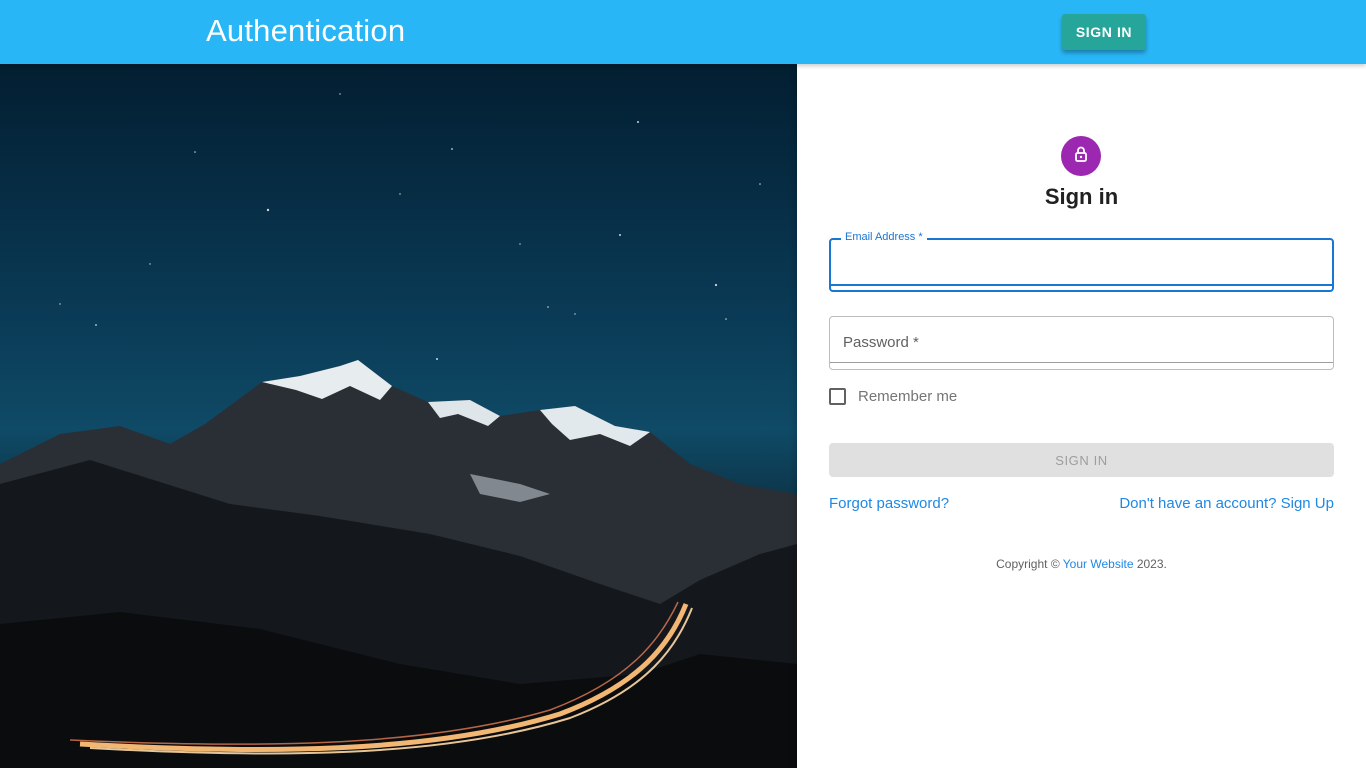  I want to click on copyright-prefix: Copyright ©, so click(1029, 564).